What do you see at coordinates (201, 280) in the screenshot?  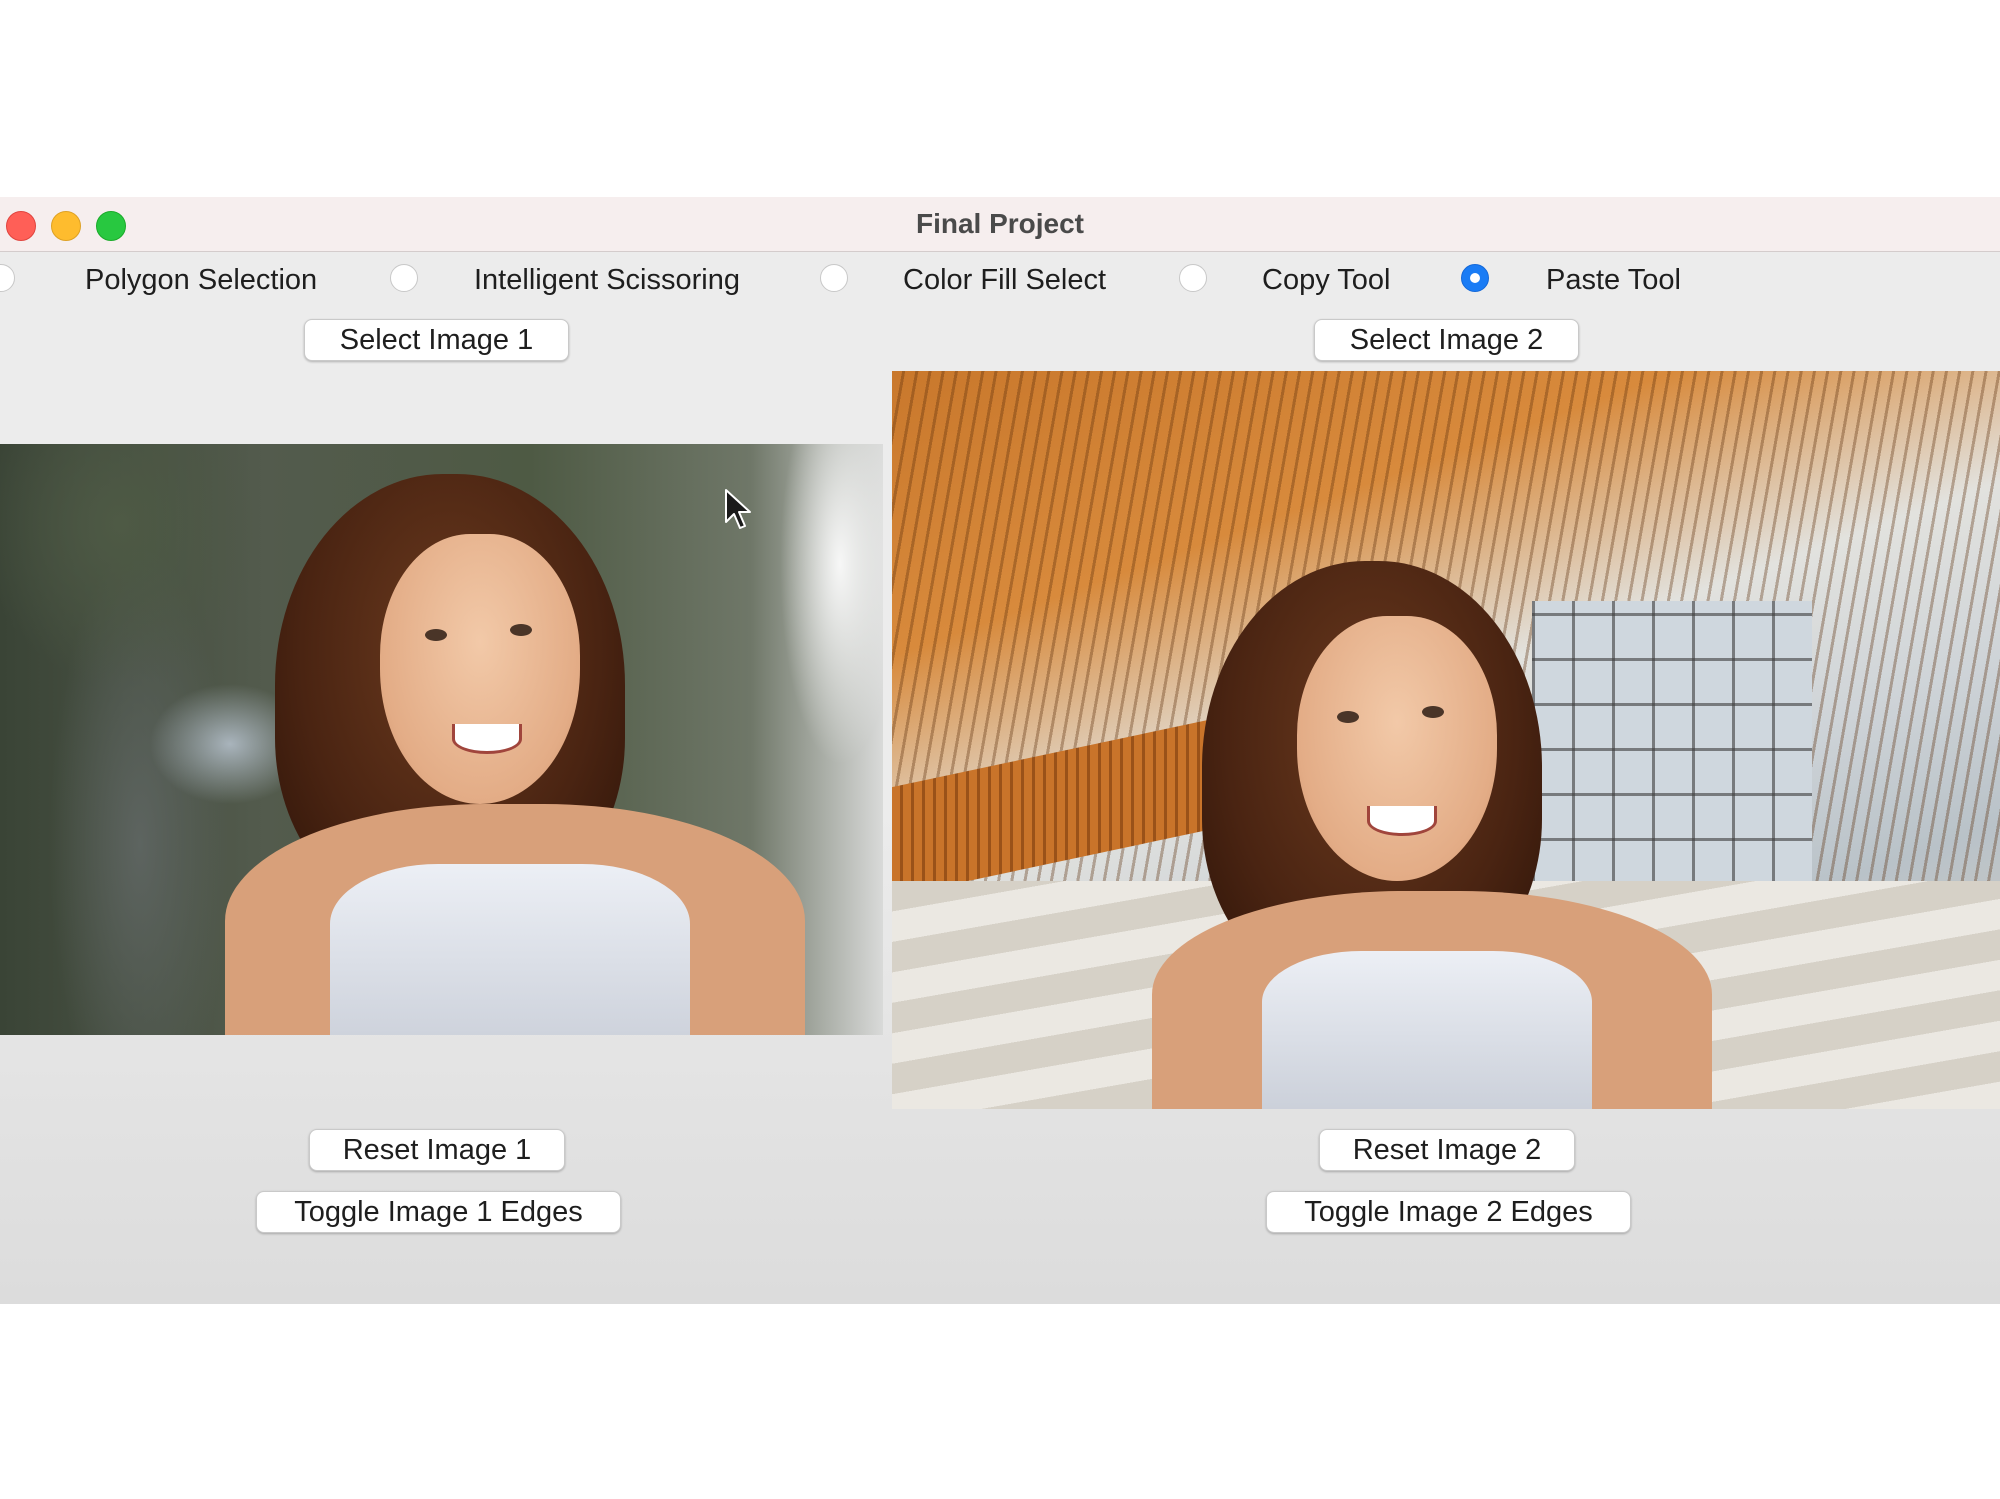 I see `radio-label: Polygon Selection` at bounding box center [201, 280].